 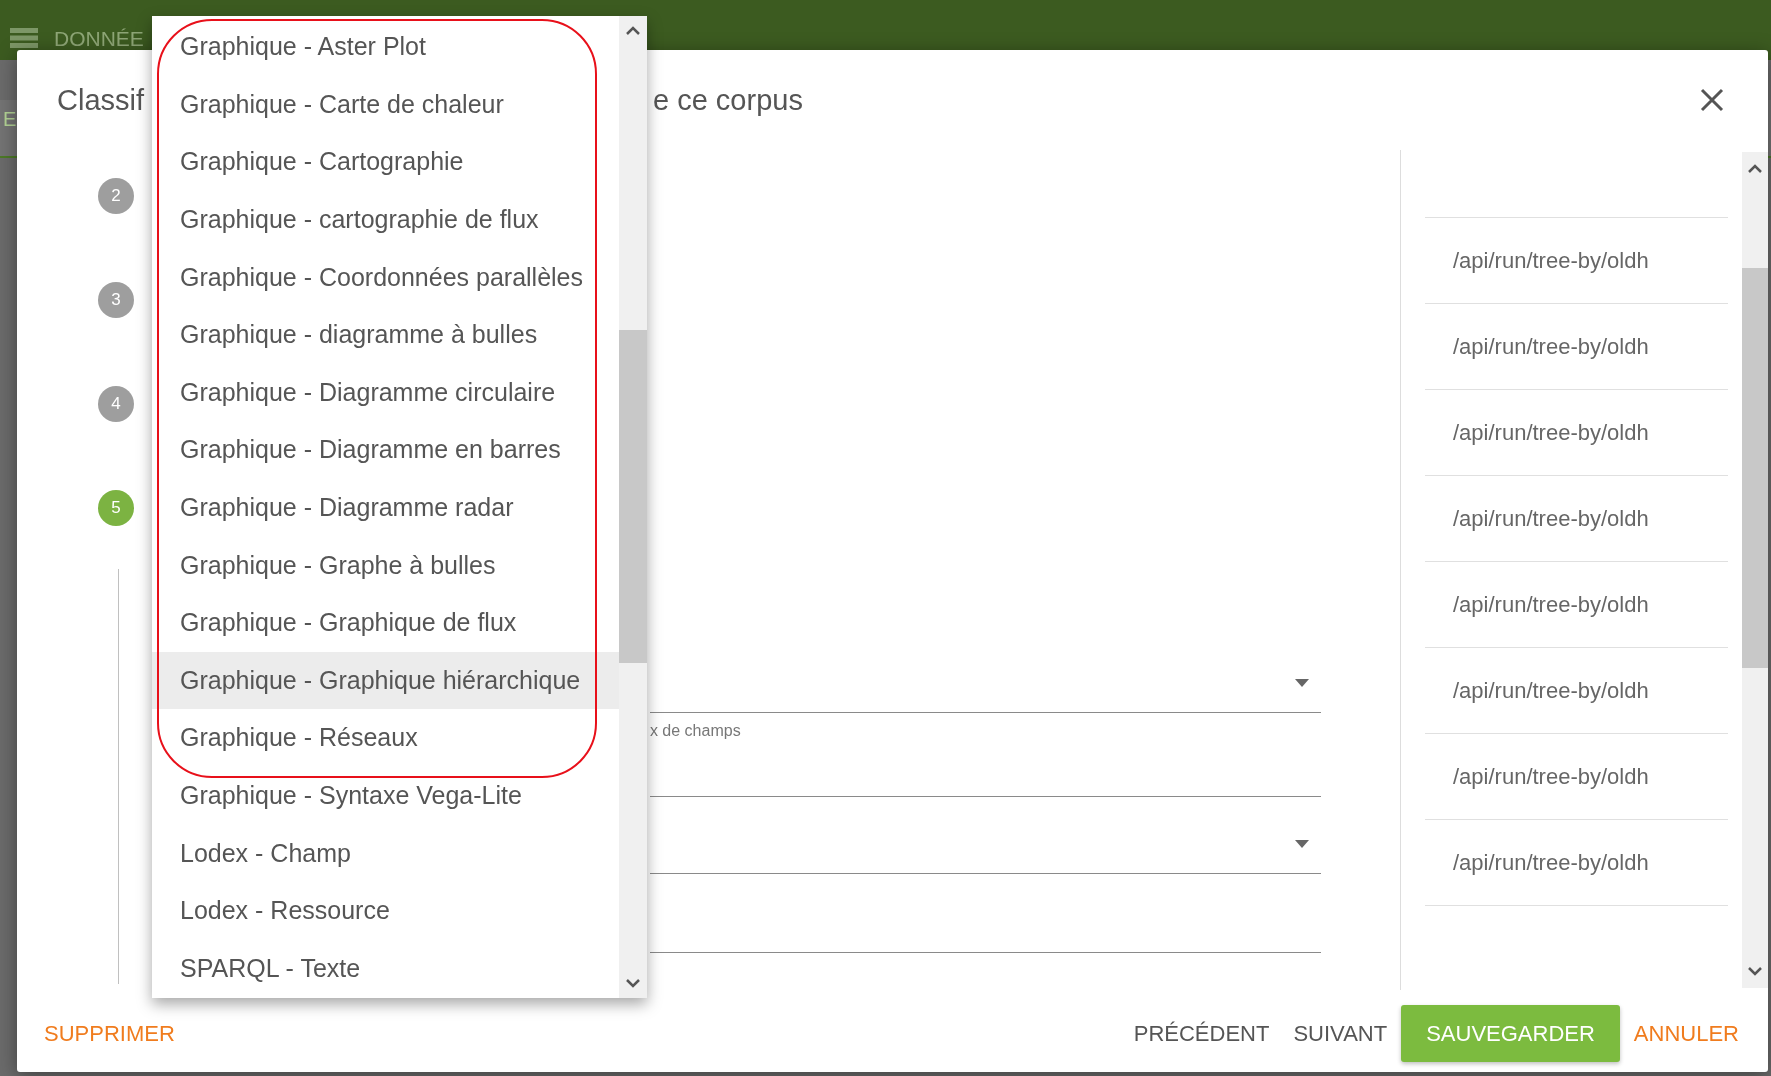 I want to click on app-title: DONNÉE, so click(x=99, y=39).